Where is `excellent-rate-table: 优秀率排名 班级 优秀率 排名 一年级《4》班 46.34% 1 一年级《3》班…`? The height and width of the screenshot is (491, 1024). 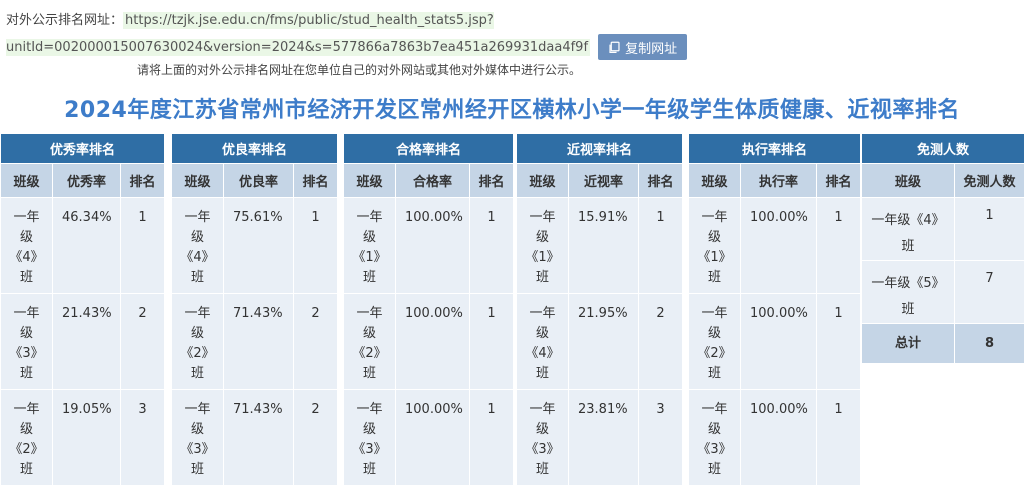
excellent-rate-table: 优秀率排名 班级 优秀率 排名 一年级《4》班 46.34% 1 一年级《3》班… is located at coordinates (83, 309).